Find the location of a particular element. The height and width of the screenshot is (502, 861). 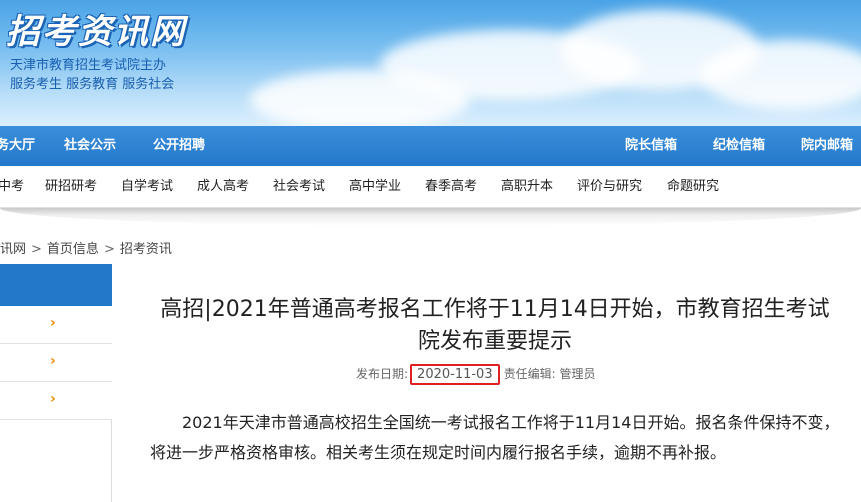

subnav-item-self-study-exam: 自学考试 is located at coordinates (147, 187).